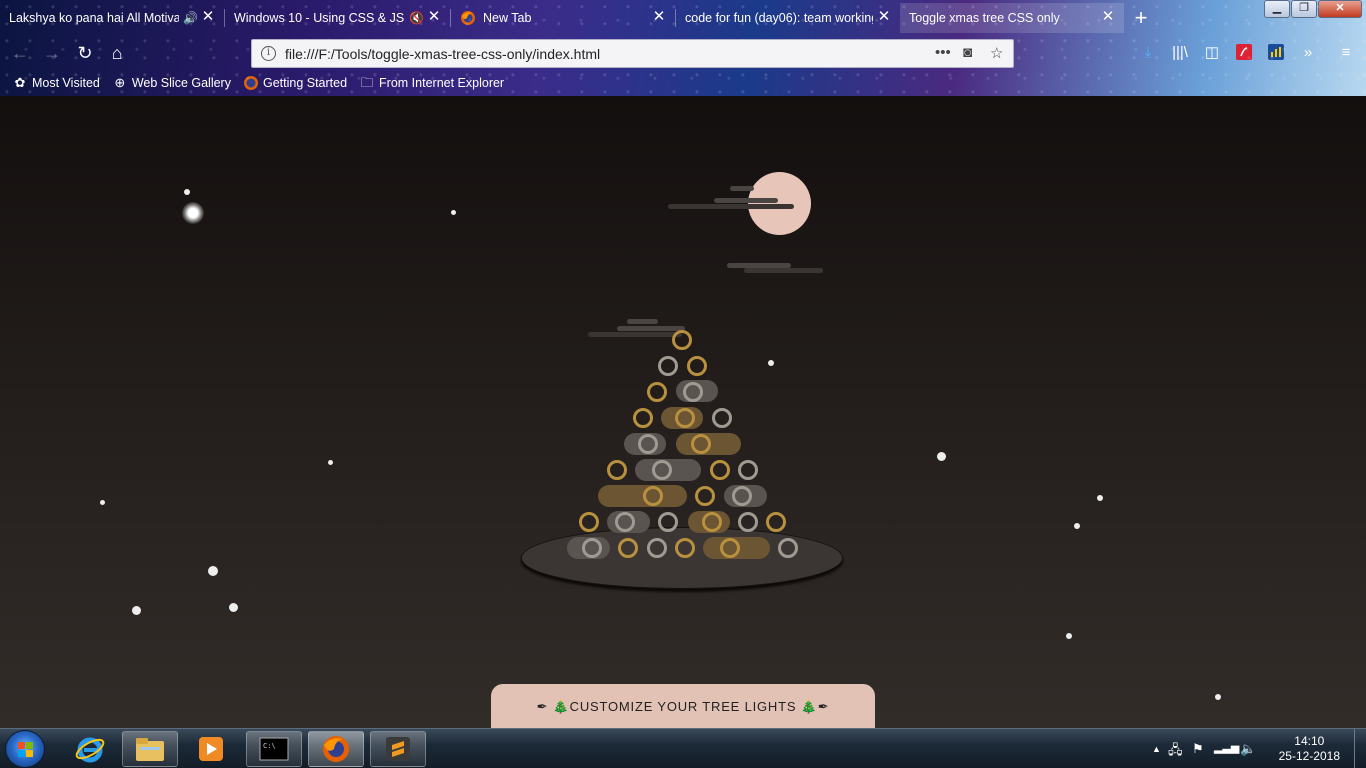 The width and height of the screenshot is (1366, 768). I want to click on speaker-icon: 🔊, so click(190, 18).